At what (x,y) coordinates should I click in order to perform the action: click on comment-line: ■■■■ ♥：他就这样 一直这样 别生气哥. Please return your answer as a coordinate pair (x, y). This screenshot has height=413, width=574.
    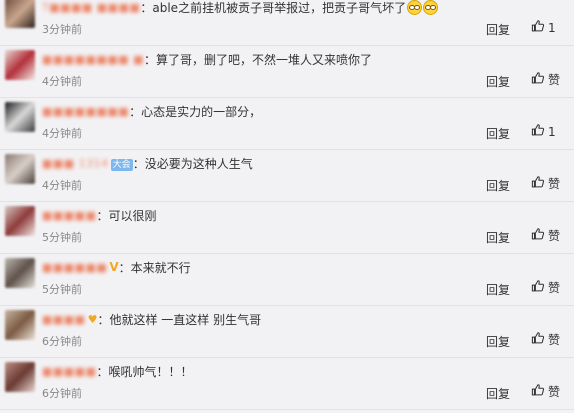
    Looking at the image, I should click on (288, 320).